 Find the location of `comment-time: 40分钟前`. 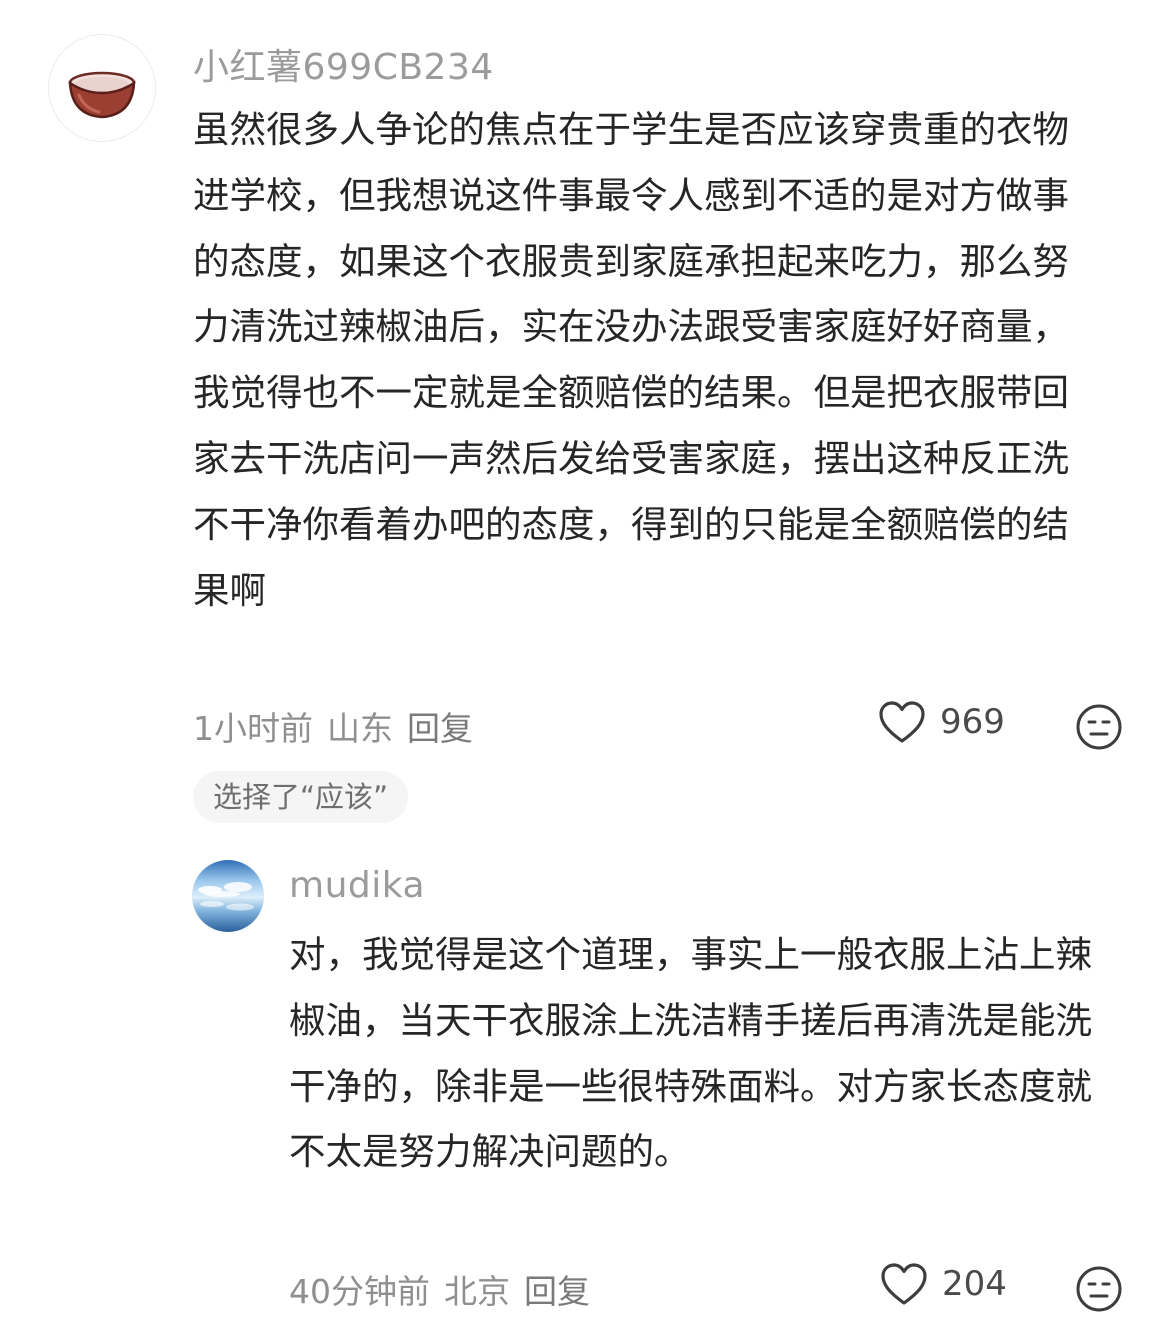

comment-time: 40分钟前 is located at coordinates (359, 1291).